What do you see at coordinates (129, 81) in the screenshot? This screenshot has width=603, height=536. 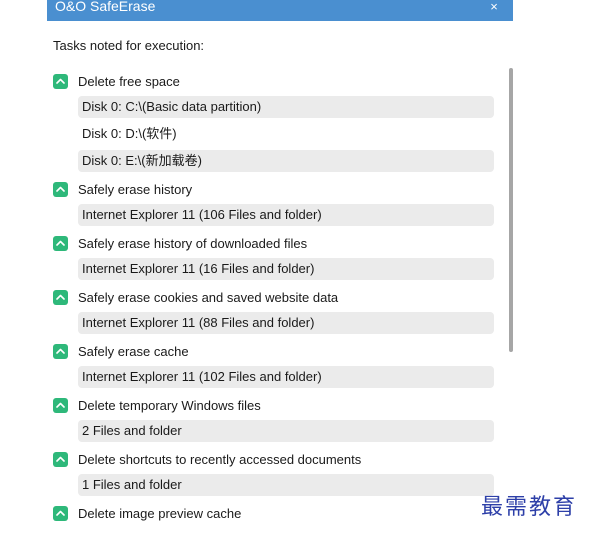 I see `category-label: Delete free space` at bounding box center [129, 81].